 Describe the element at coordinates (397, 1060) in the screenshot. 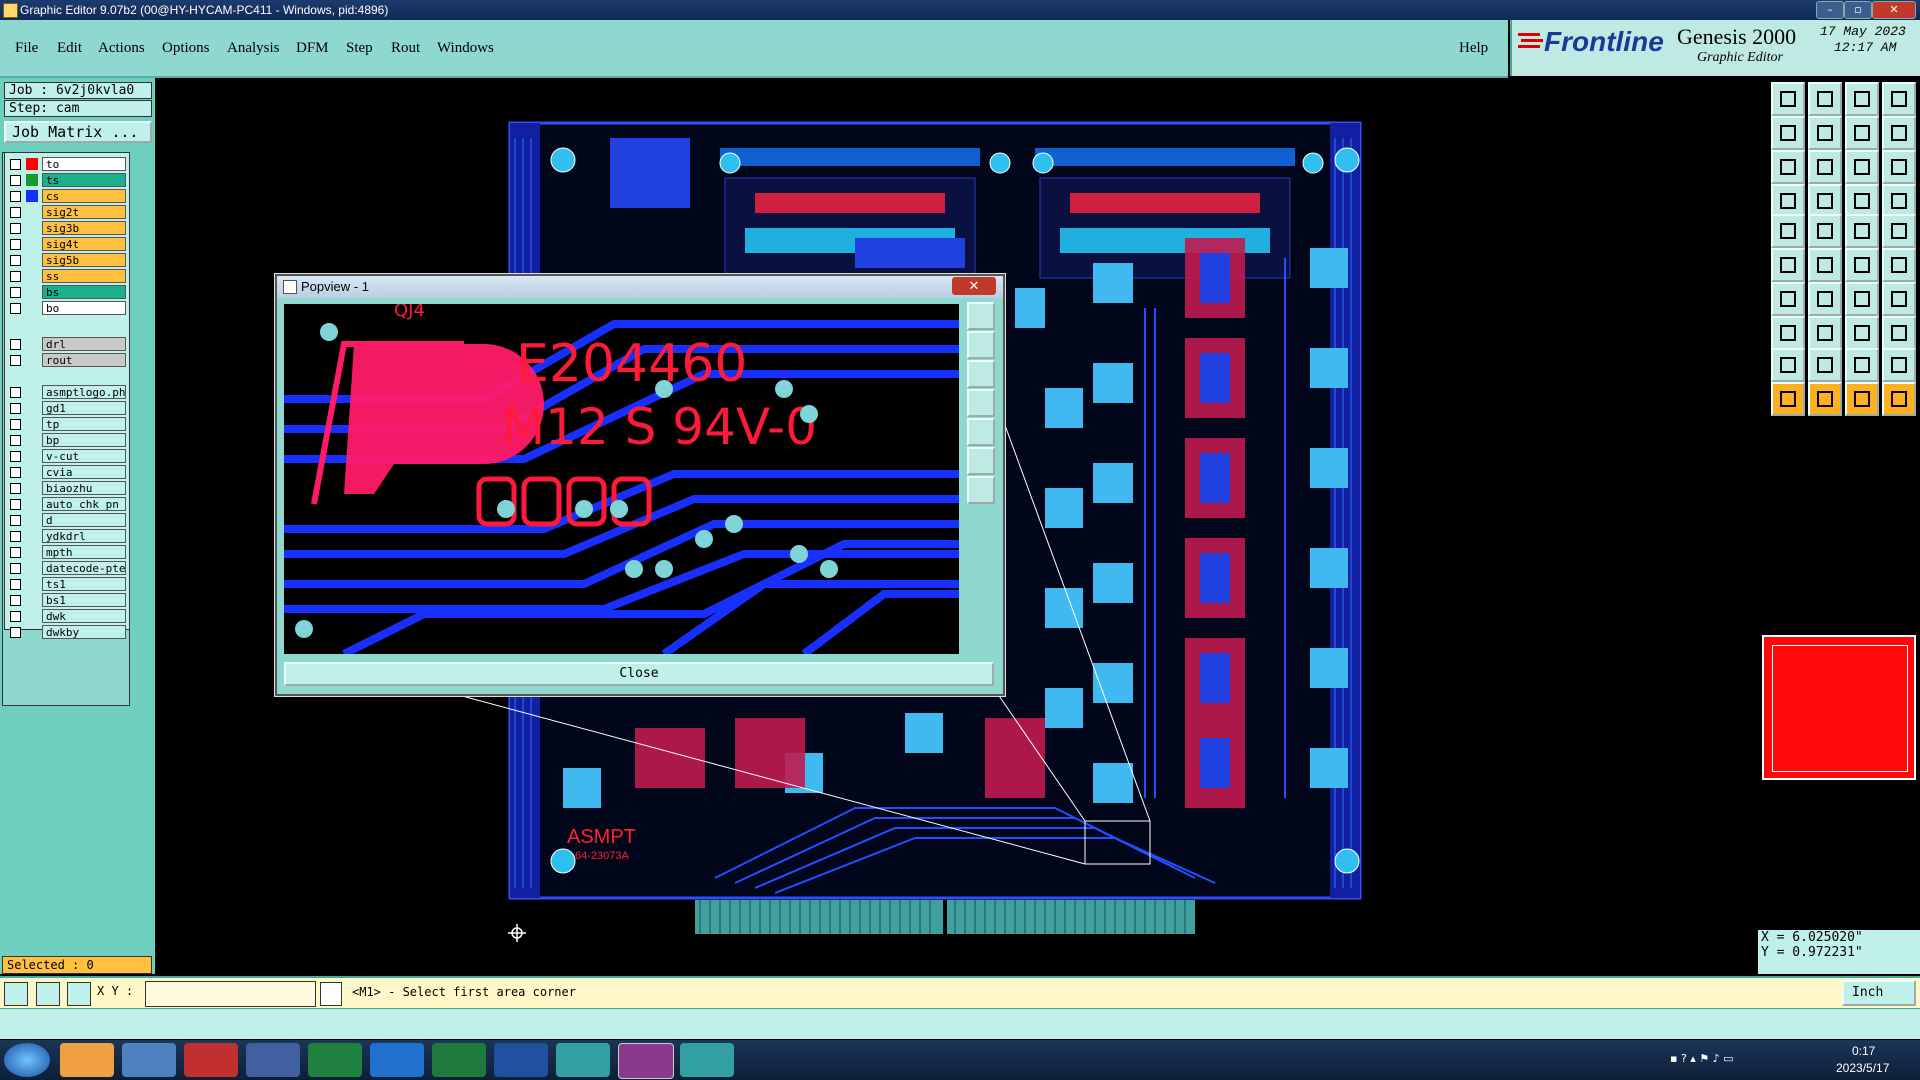

I see `taskbar-messenger-icon` at that location.